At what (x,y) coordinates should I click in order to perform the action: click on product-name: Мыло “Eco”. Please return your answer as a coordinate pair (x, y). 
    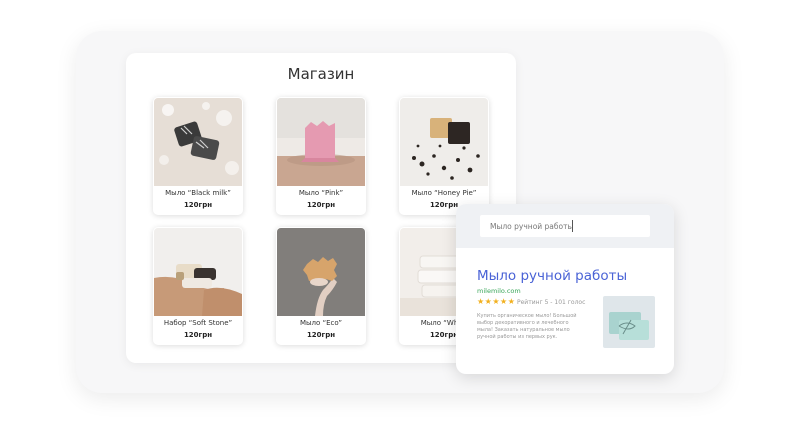
    Looking at the image, I should click on (321, 323).